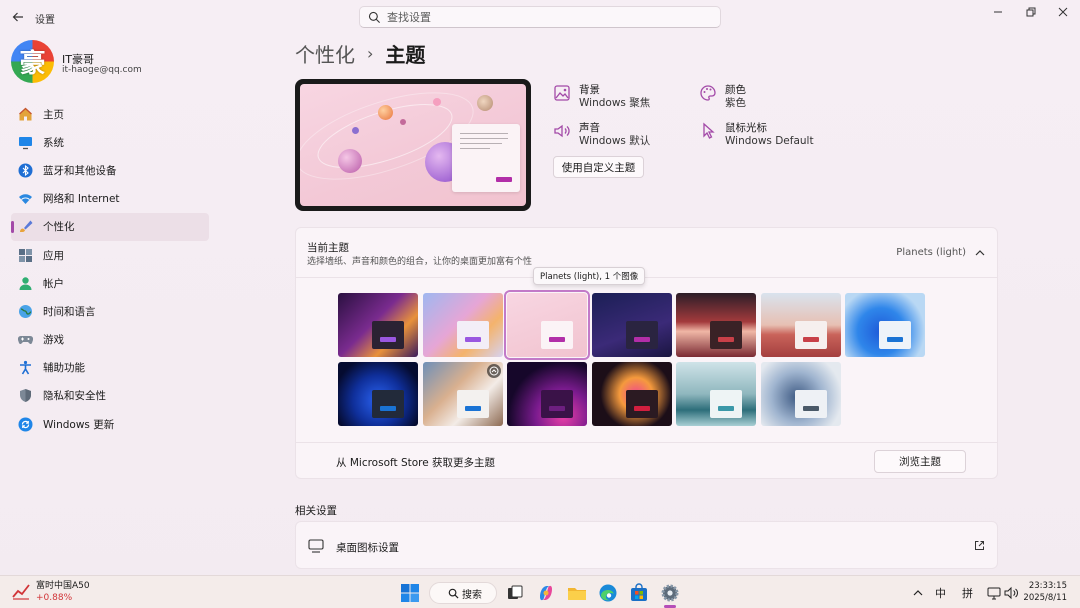 This screenshot has width=1080, height=608. Describe the element at coordinates (562, 131) in the screenshot. I see `speaker-icon` at that location.